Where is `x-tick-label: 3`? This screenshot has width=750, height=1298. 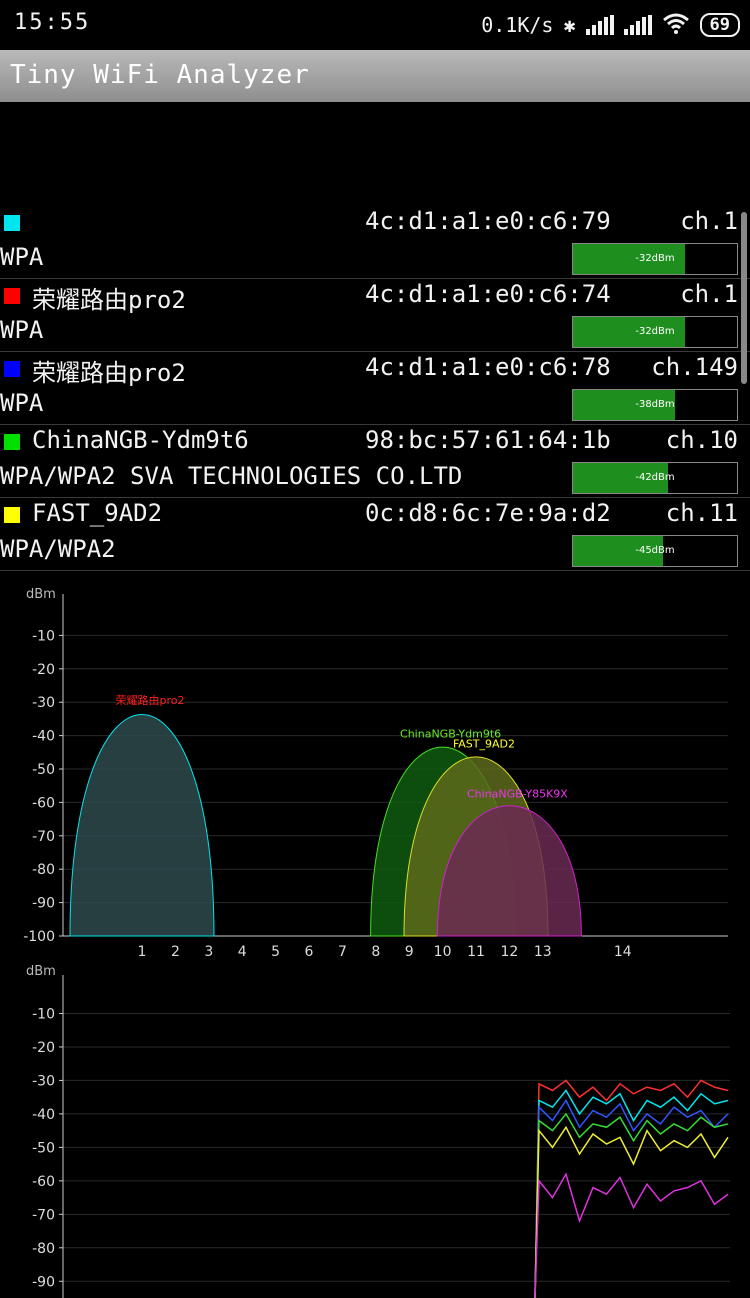 x-tick-label: 3 is located at coordinates (208, 952).